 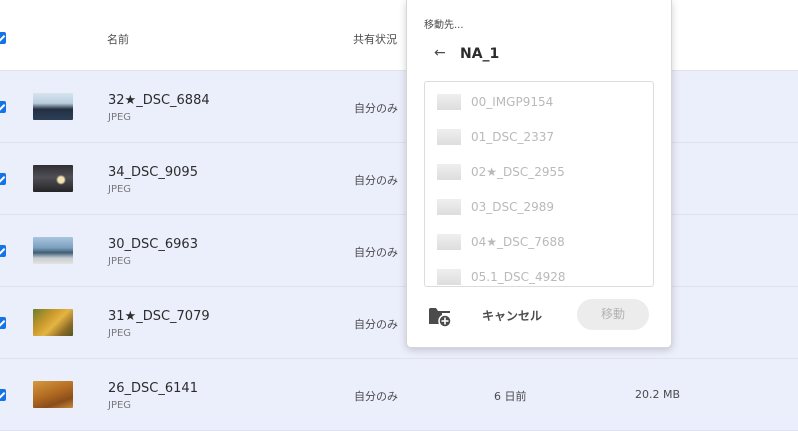 I want to click on column-header-sharing: 共有状況, so click(x=375, y=39).